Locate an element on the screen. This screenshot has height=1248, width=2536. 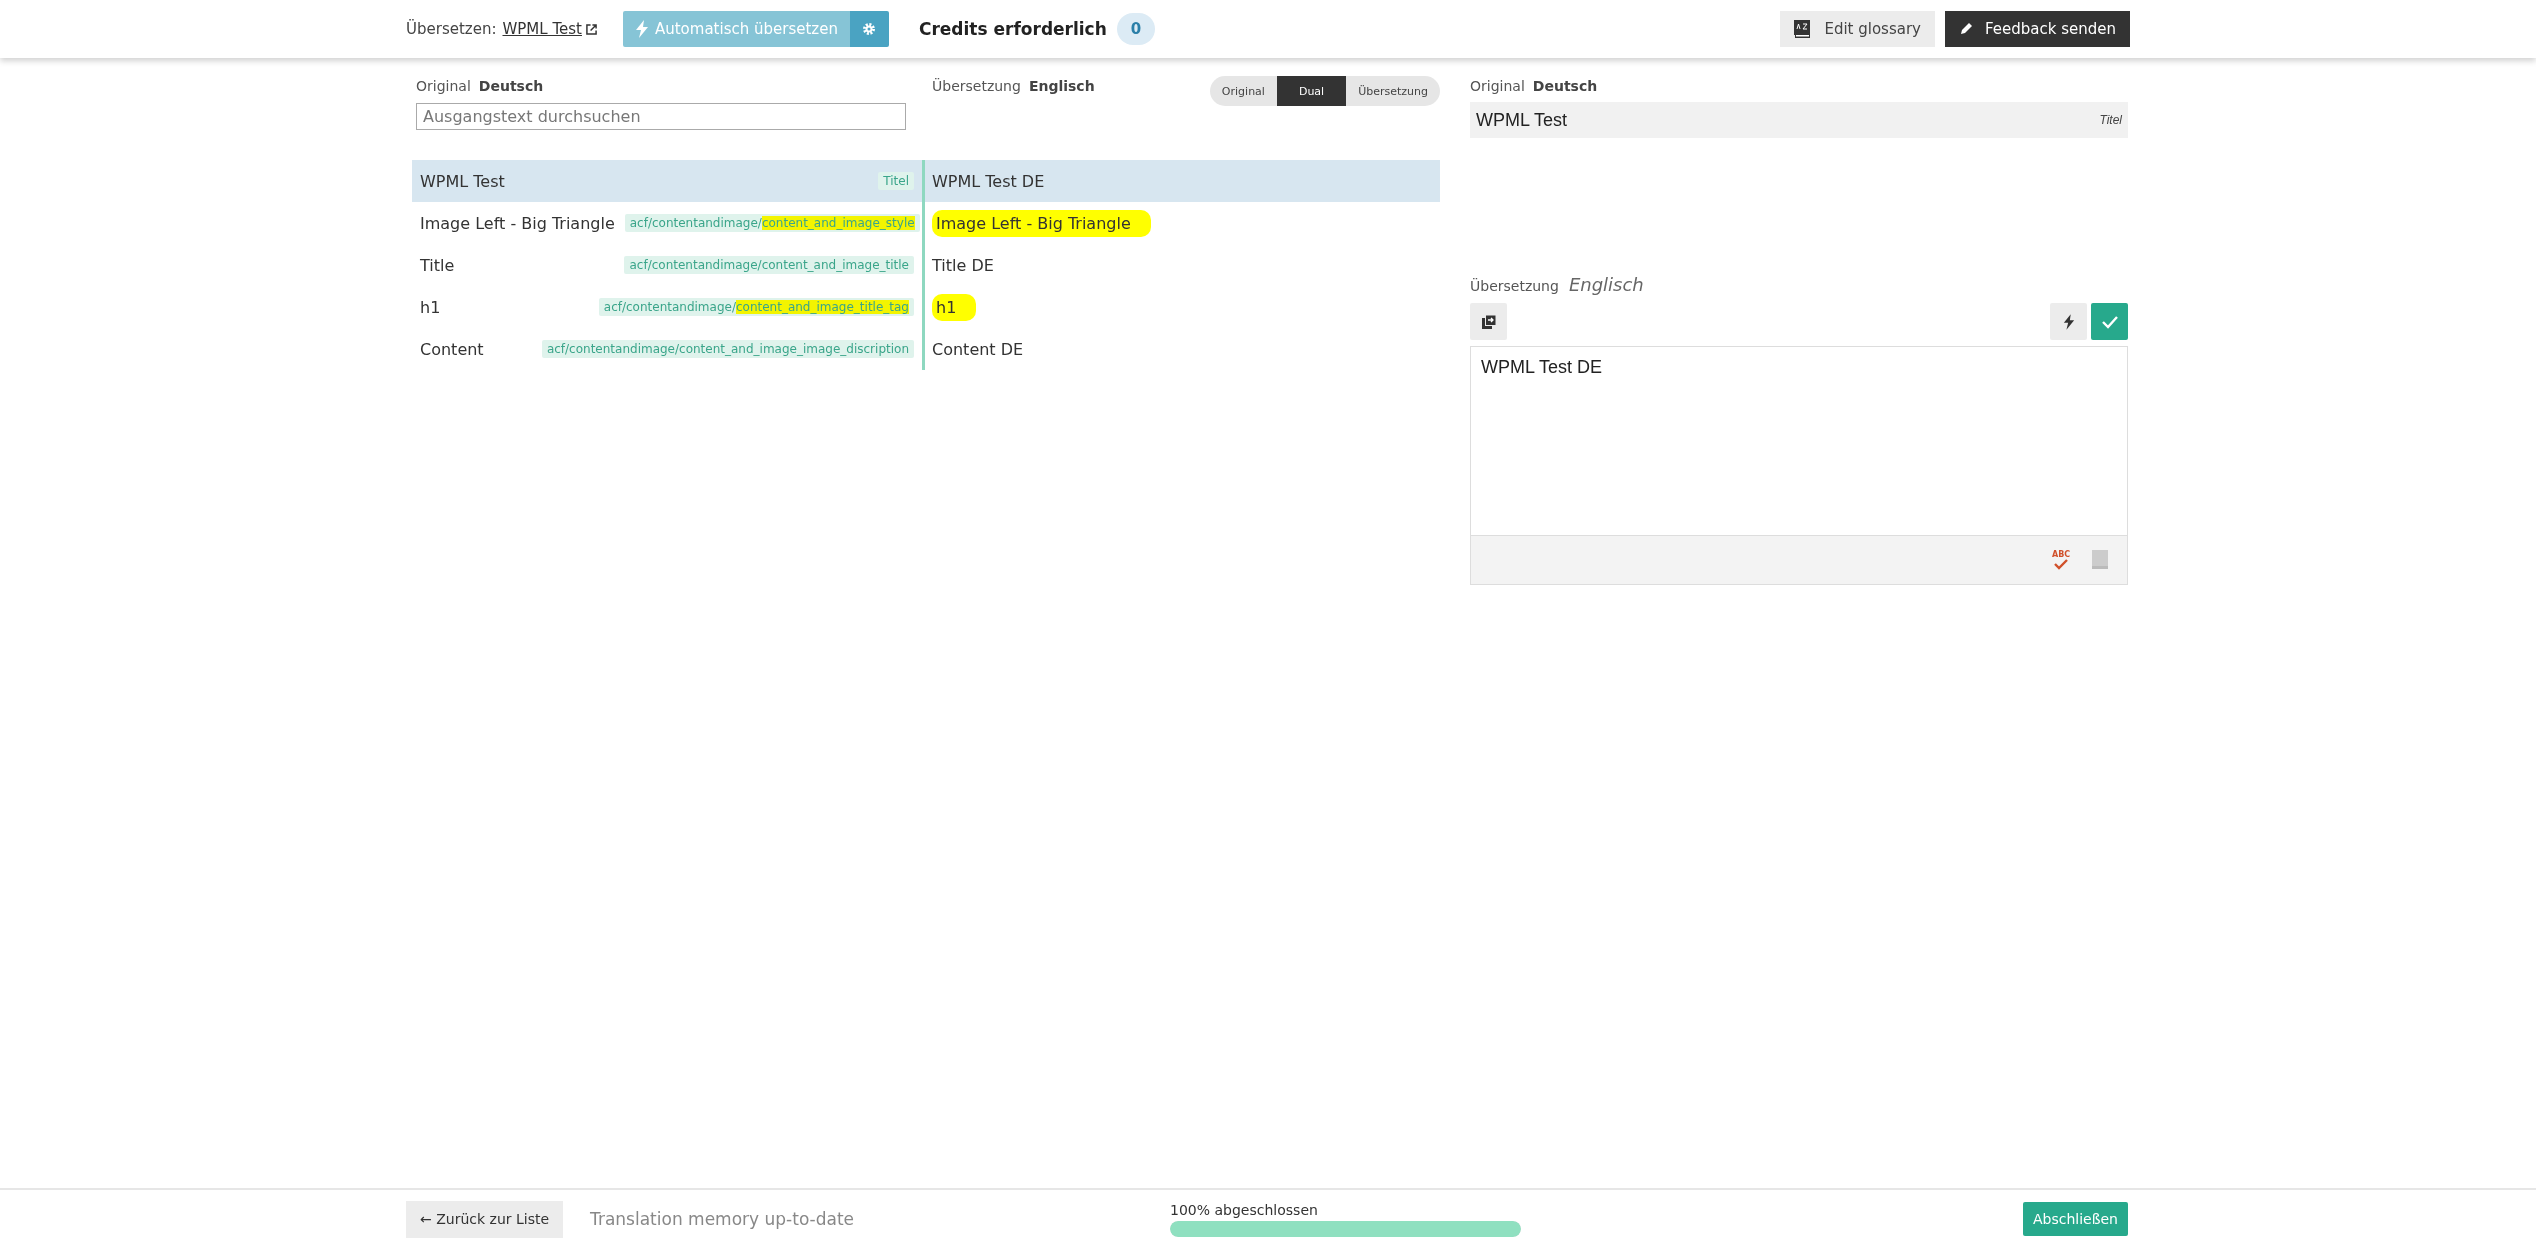
translation-text: Content DE is located at coordinates (978, 349).